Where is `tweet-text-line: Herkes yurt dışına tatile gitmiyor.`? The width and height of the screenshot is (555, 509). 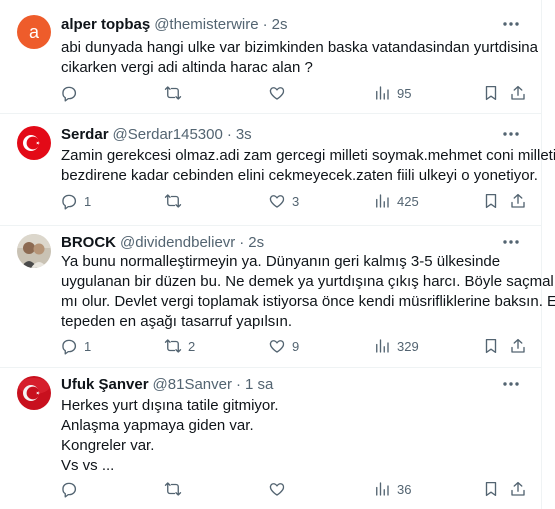
tweet-text-line: Herkes yurt dışına tatile gitmiyor. is located at coordinates (170, 405).